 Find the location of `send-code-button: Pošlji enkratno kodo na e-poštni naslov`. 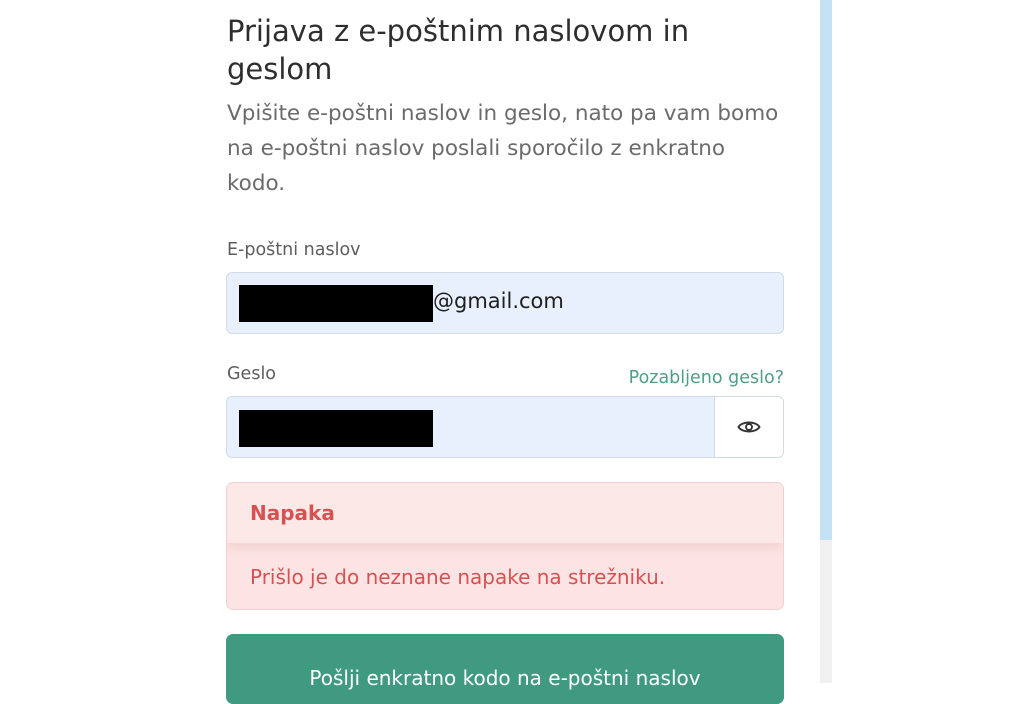

send-code-button: Pošlji enkratno kodo na e-poštni naslov is located at coordinates (505, 669).